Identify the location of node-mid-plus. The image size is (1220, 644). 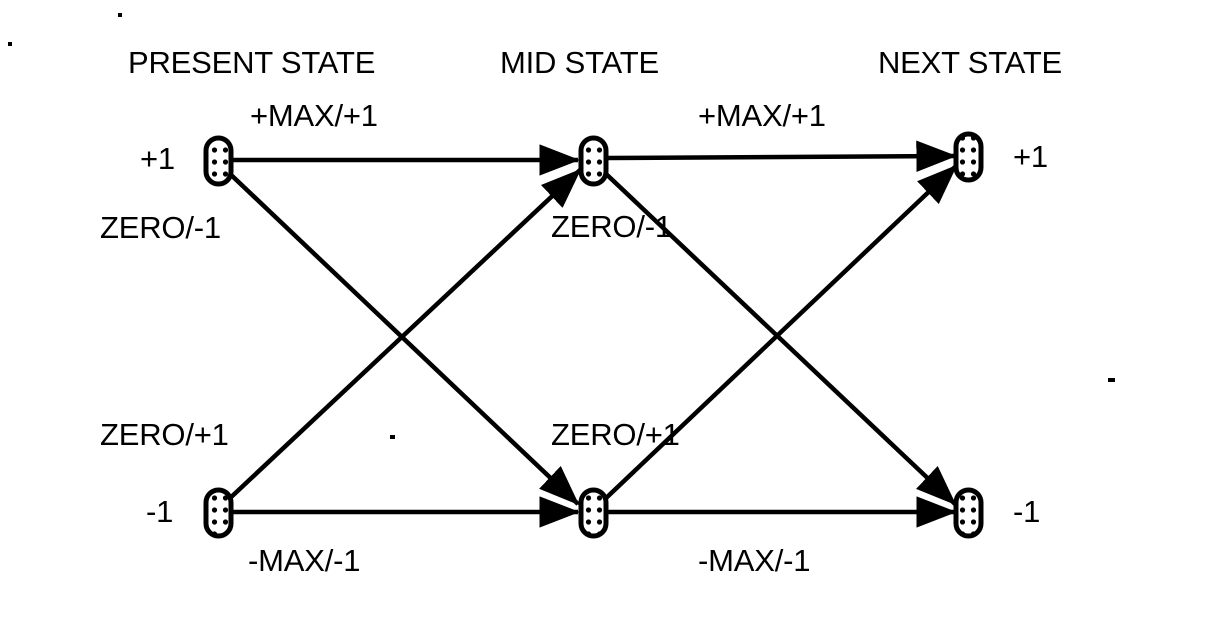
(593, 161).